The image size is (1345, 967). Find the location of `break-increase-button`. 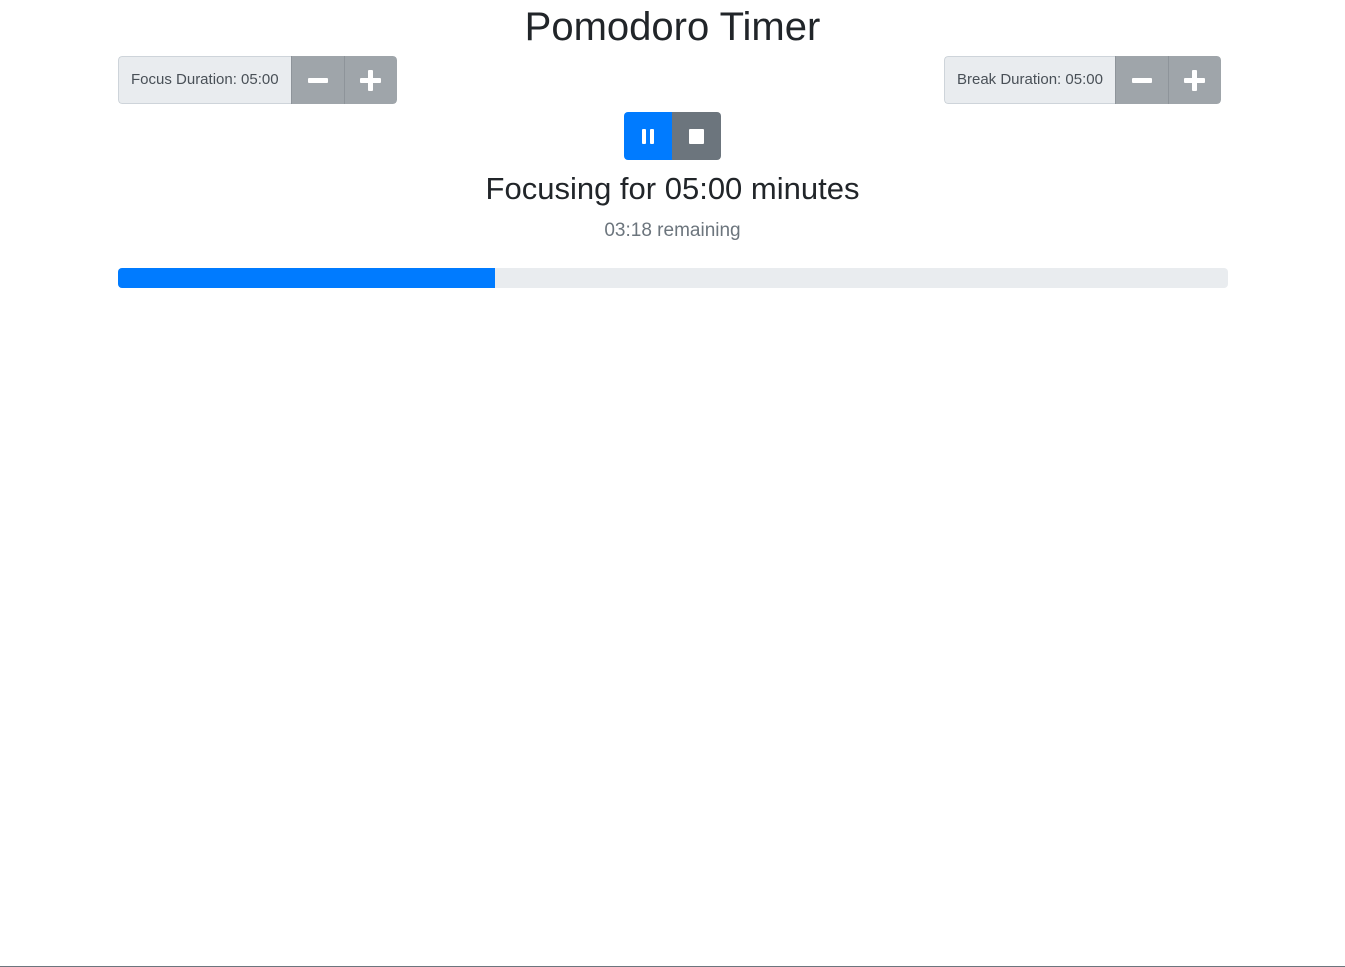

break-increase-button is located at coordinates (1194, 80).